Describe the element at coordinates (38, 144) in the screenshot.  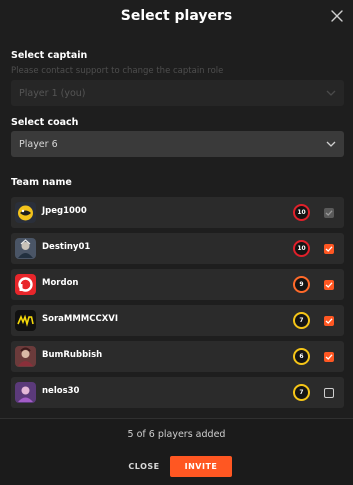
I see `coach-select-value: Player 6` at that location.